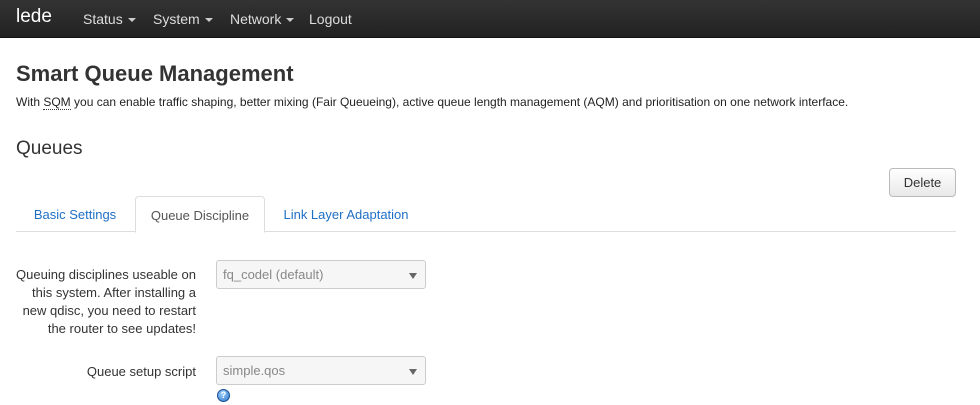 The image size is (980, 405). What do you see at coordinates (330, 19) in the screenshot?
I see `nav-logout-link: Logout` at bounding box center [330, 19].